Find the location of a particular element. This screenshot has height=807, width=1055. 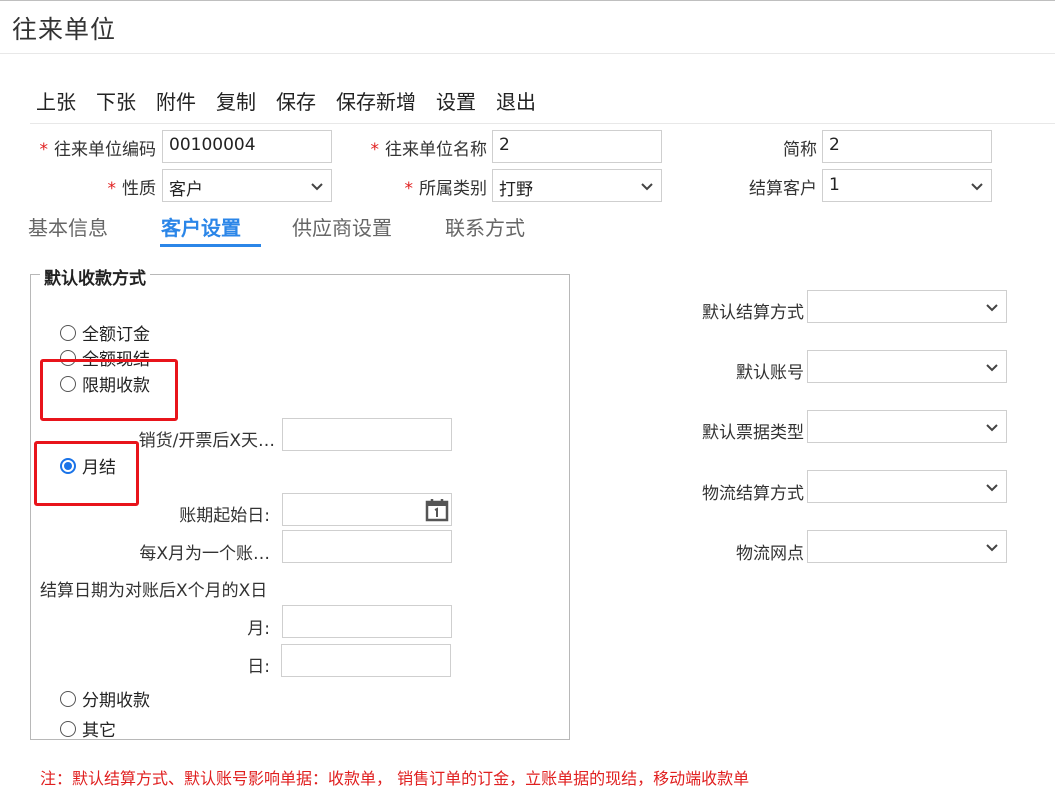

settle-customer-value: 1 is located at coordinates (834, 185).